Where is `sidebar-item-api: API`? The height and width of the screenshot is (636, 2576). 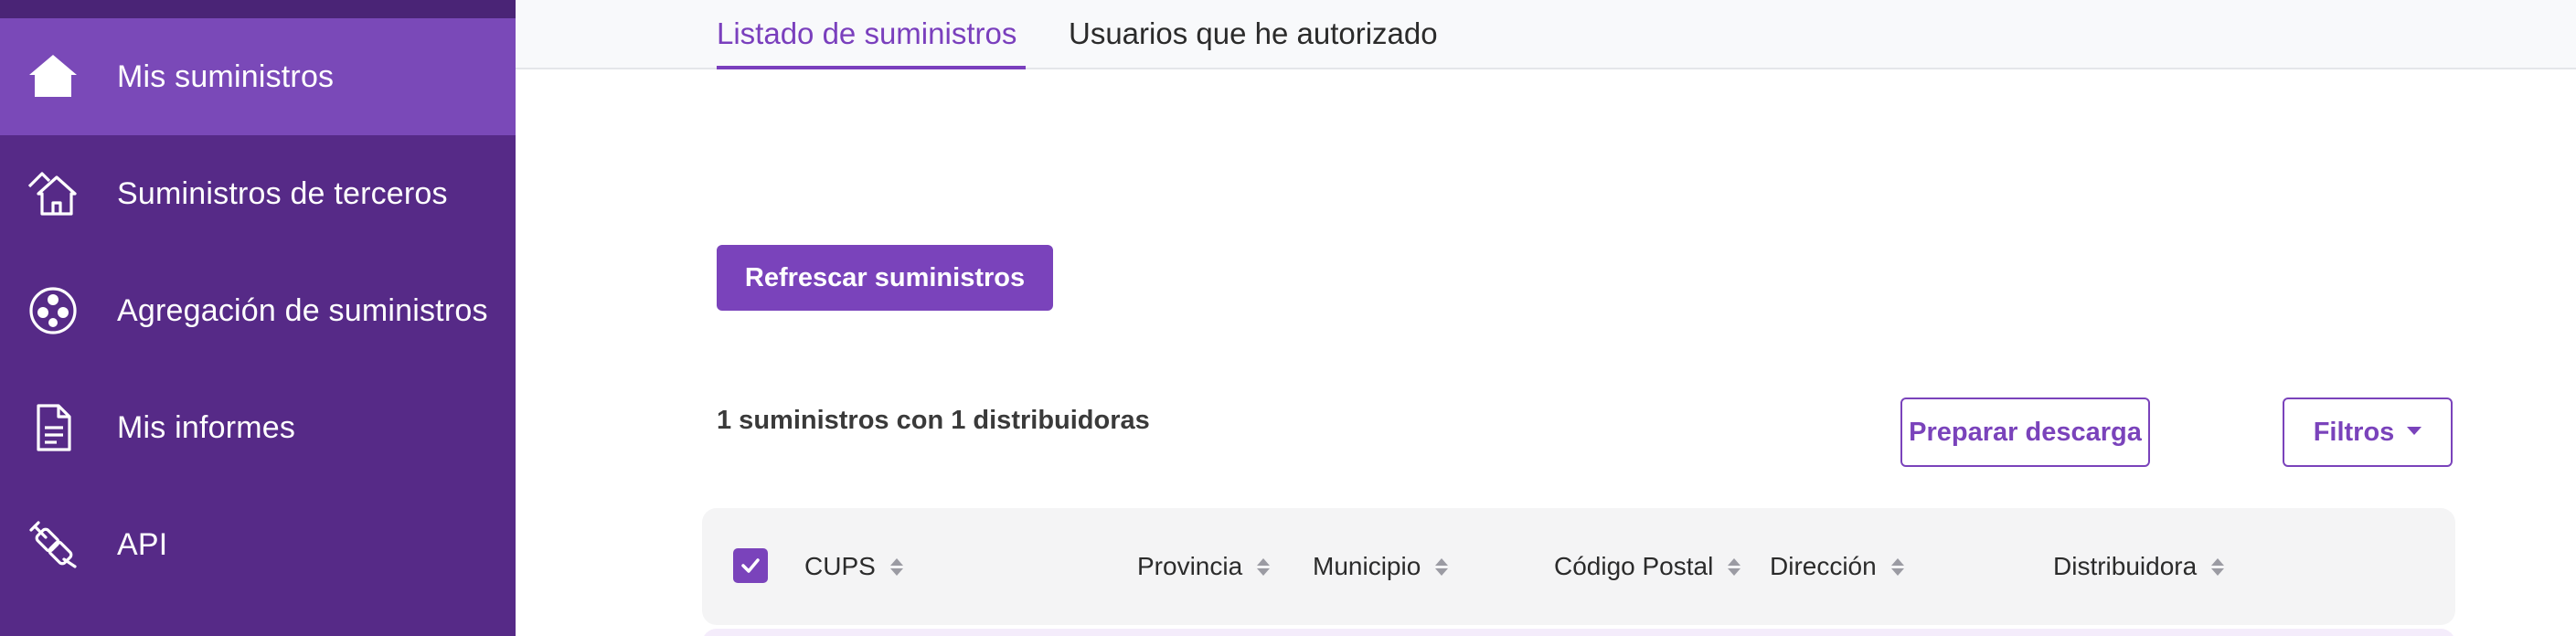 sidebar-item-api: API is located at coordinates (258, 544).